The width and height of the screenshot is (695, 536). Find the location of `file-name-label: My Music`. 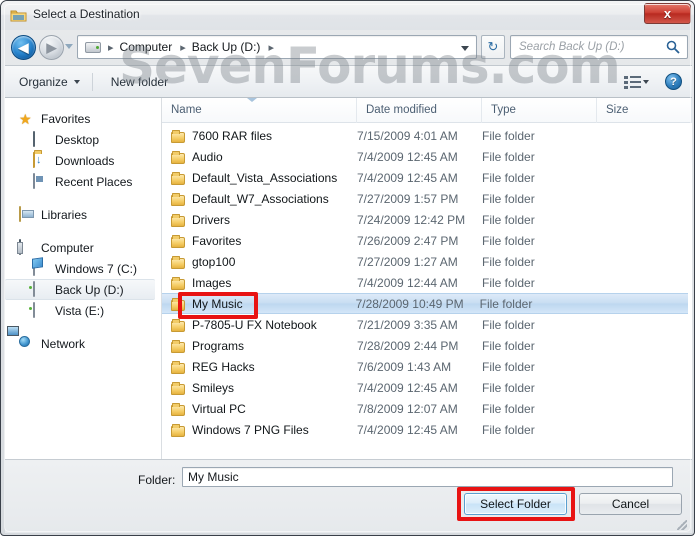

file-name-label: My Music is located at coordinates (217, 303).